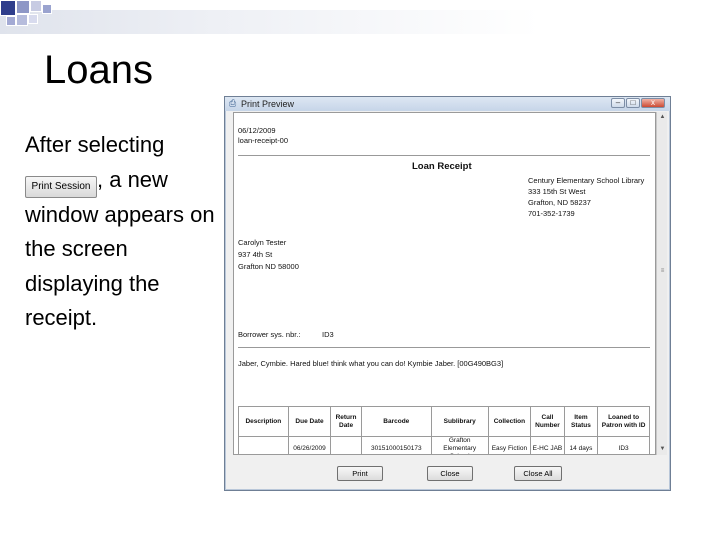 The image size is (720, 540). What do you see at coordinates (618, 103) in the screenshot?
I see `minimize-button: –` at bounding box center [618, 103].